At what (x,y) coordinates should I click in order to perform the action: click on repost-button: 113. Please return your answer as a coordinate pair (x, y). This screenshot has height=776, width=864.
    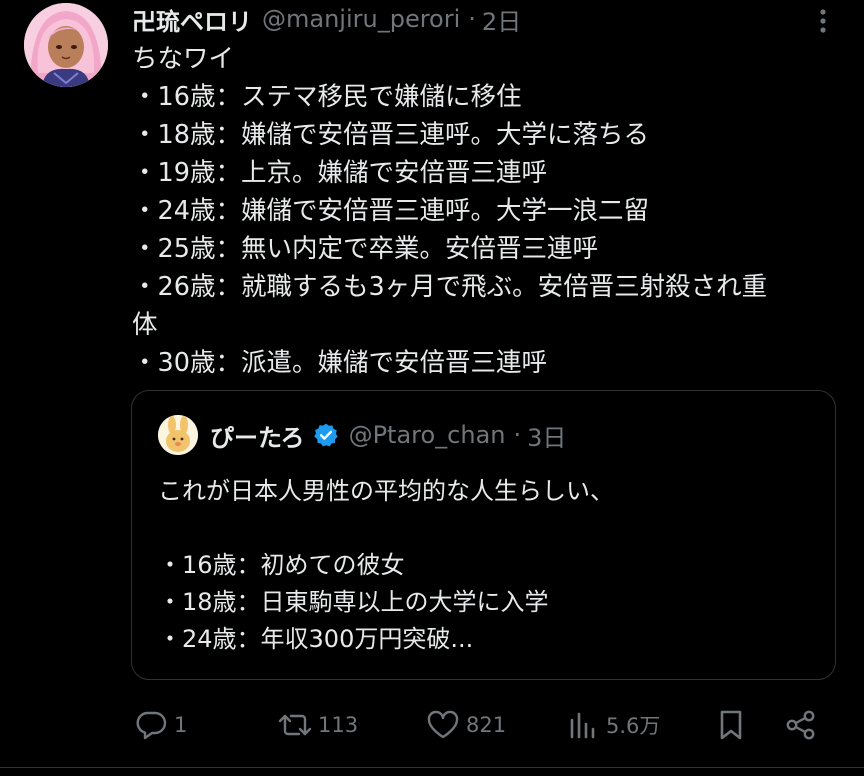
    Looking at the image, I should click on (318, 725).